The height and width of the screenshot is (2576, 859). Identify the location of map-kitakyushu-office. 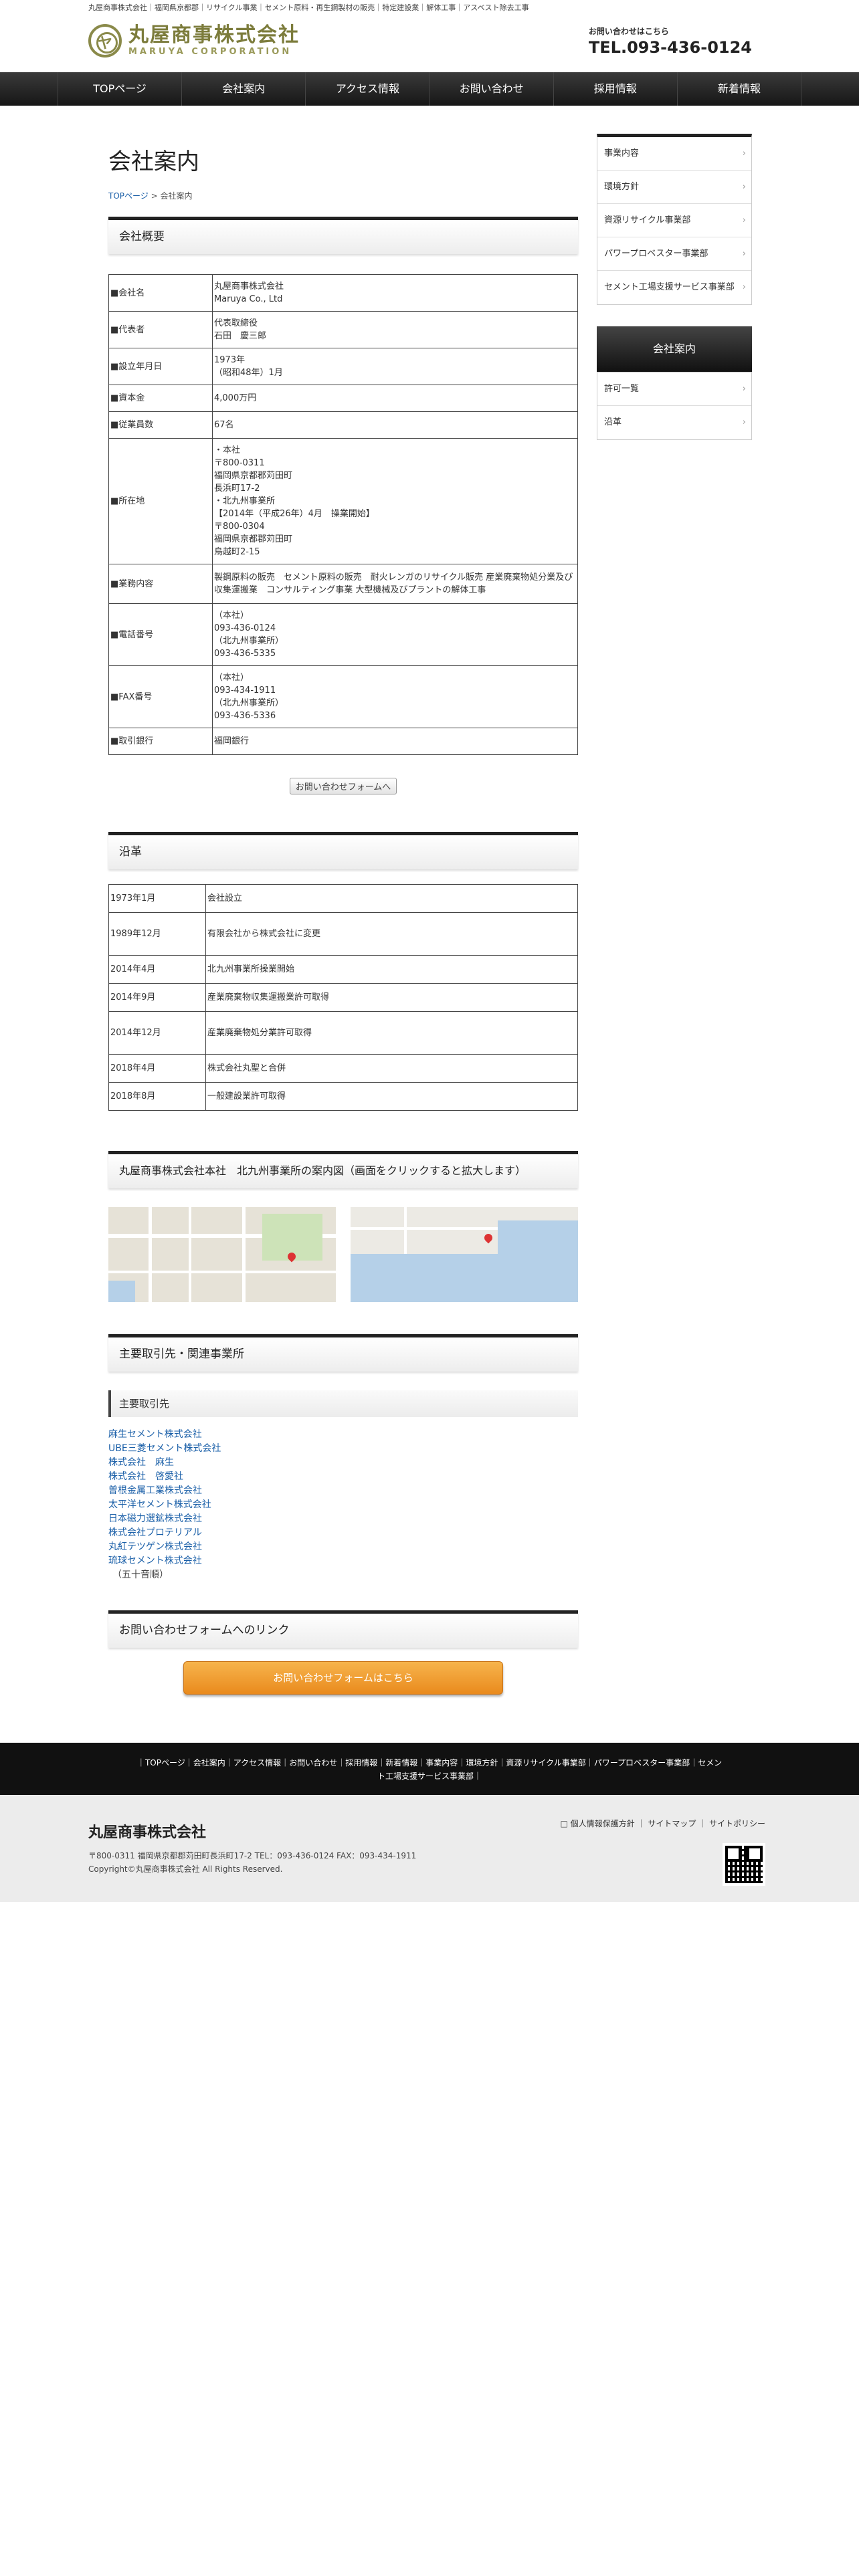
(465, 1254).